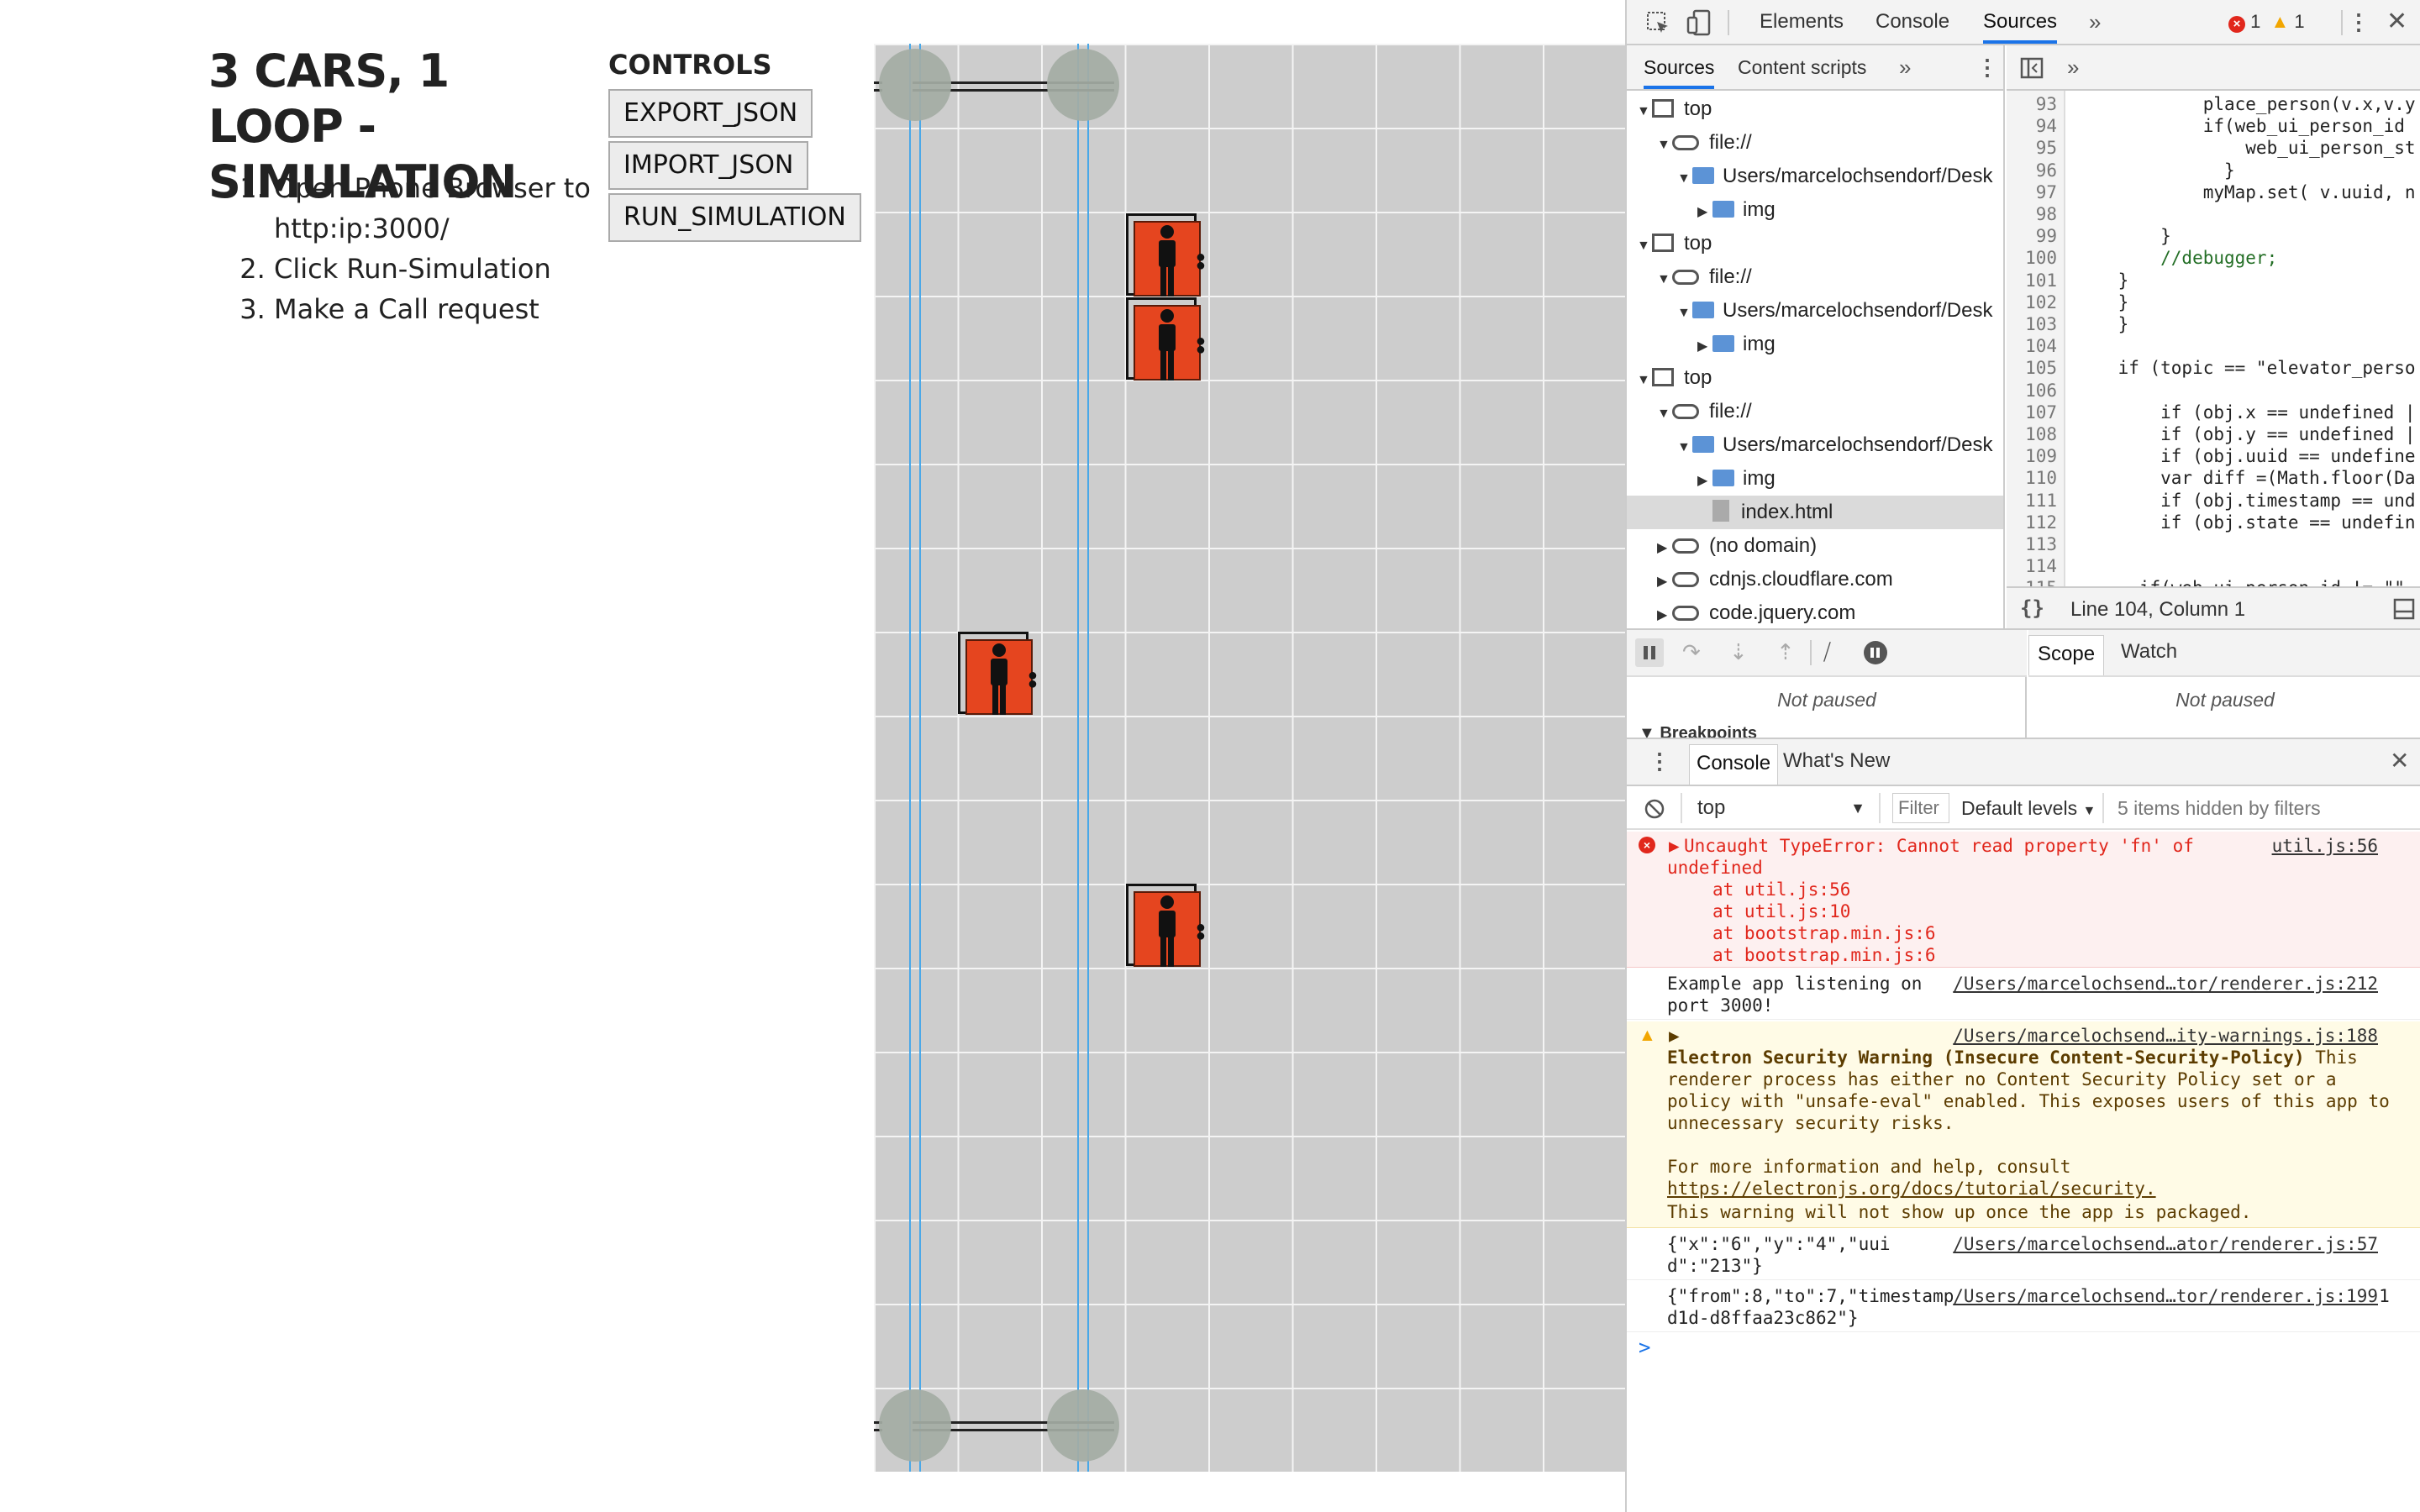 This screenshot has height=1512, width=2420. I want to click on line-number: 96, so click(2046, 170).